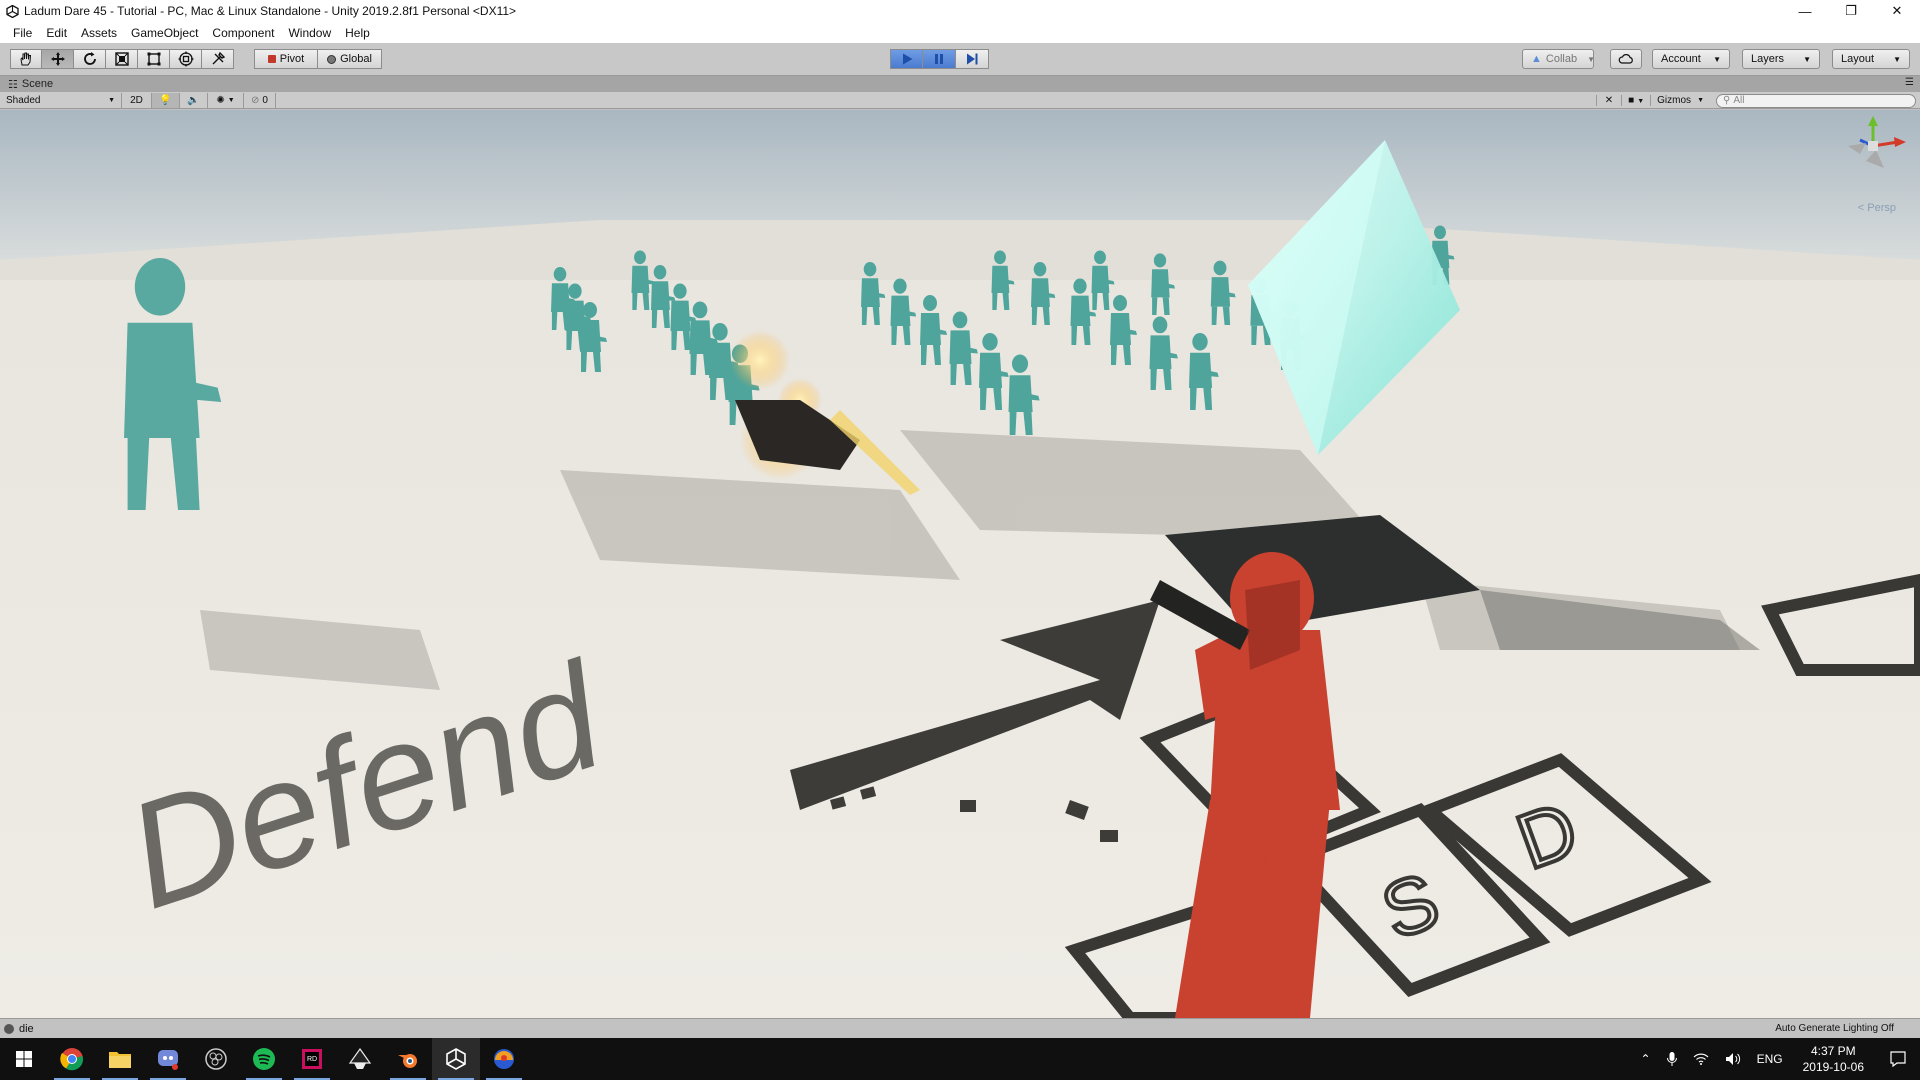 The image size is (1920, 1080). I want to click on eye-slash-icon: ⊘, so click(255, 100).